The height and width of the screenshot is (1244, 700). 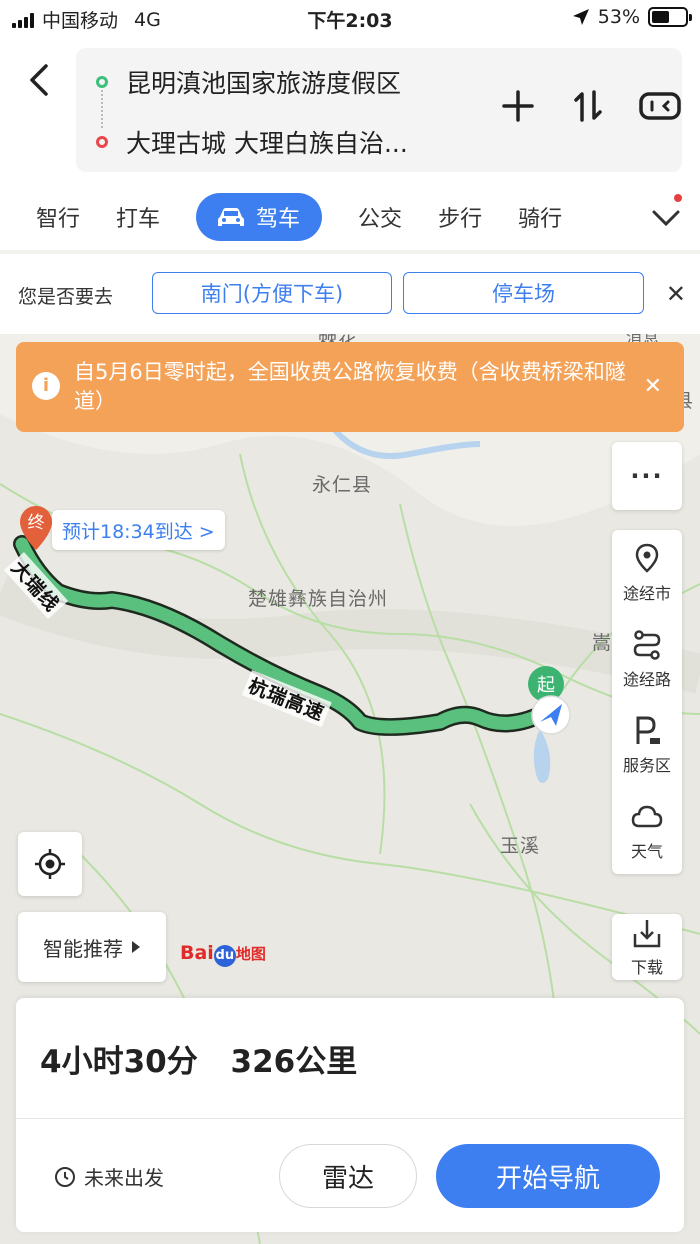 I want to click on locate-me-button, so click(x=50, y=864).